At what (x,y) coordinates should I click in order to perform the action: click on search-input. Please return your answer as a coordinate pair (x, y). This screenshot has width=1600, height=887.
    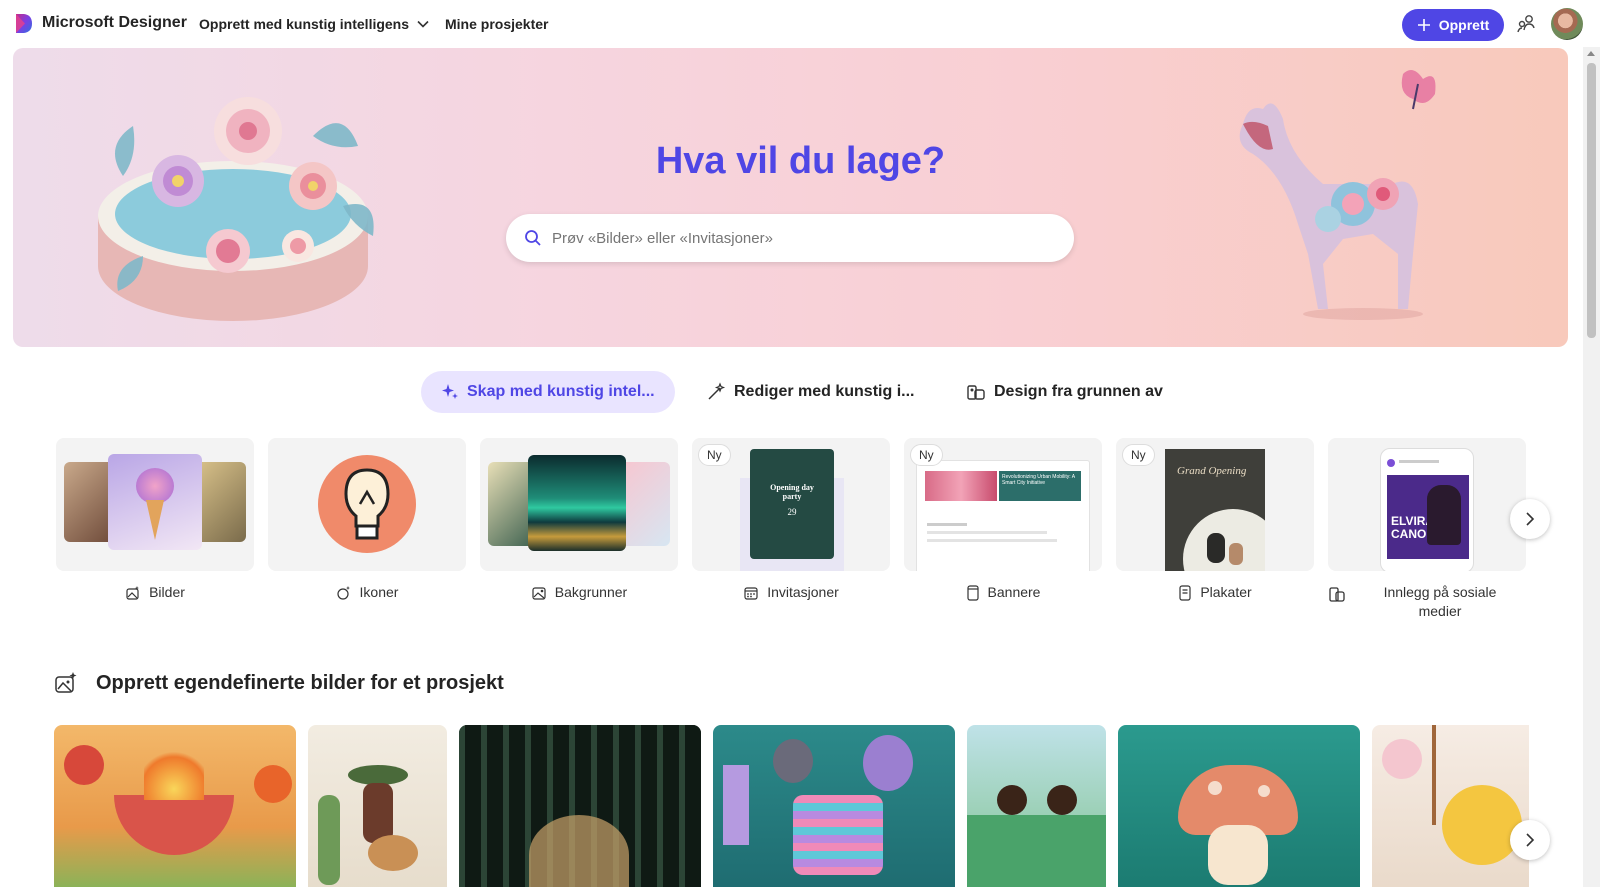
    Looking at the image, I should click on (792, 238).